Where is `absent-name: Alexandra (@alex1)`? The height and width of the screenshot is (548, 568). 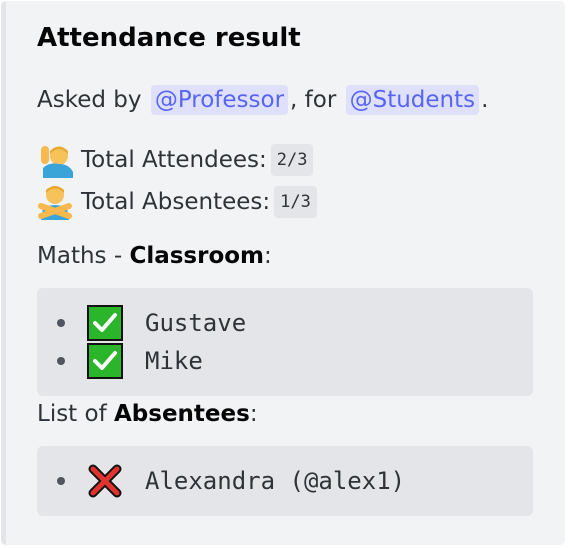 absent-name: Alexandra (@alex1) is located at coordinates (275, 481).